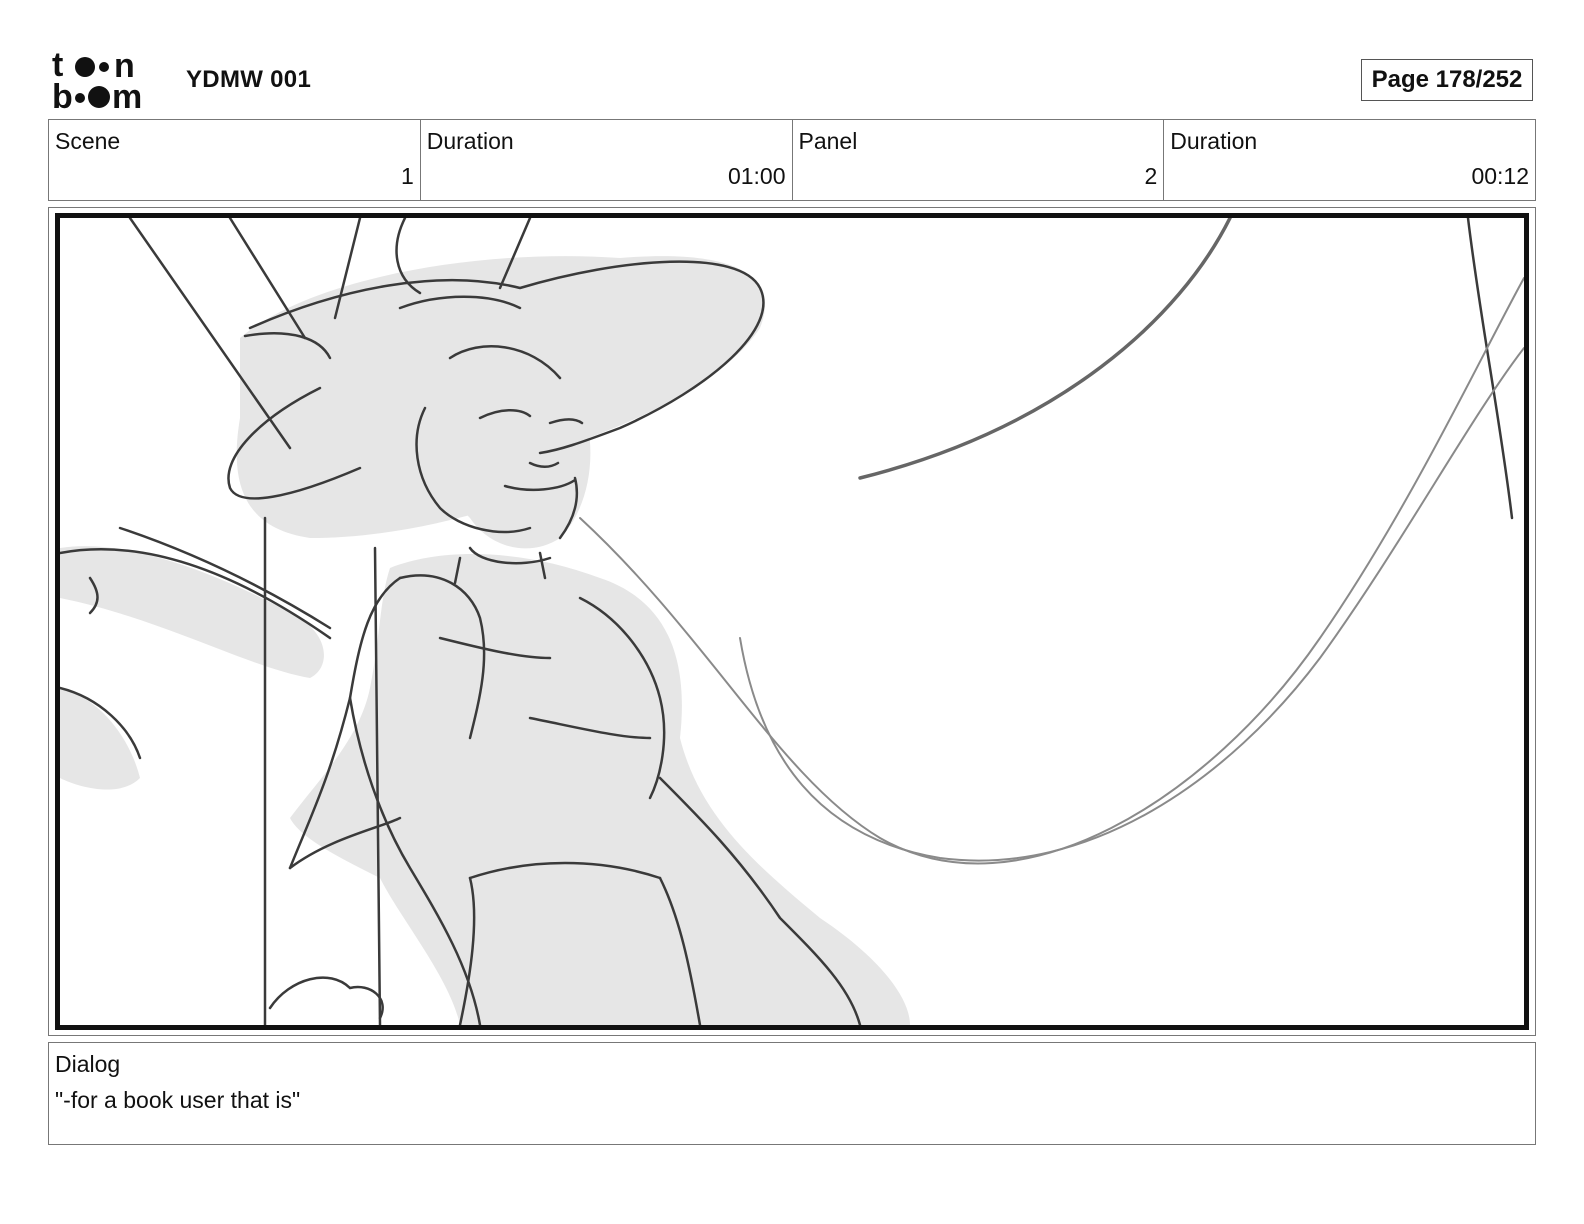  Describe the element at coordinates (249, 79) in the screenshot. I see `project-title: YDMW 001` at that location.